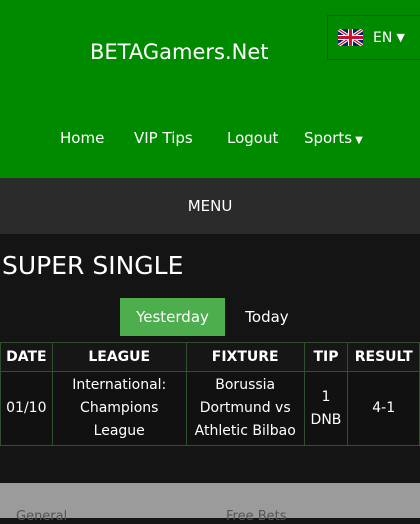  What do you see at coordinates (326, 357) in the screenshot?
I see `column-header-tip: TIP` at bounding box center [326, 357].